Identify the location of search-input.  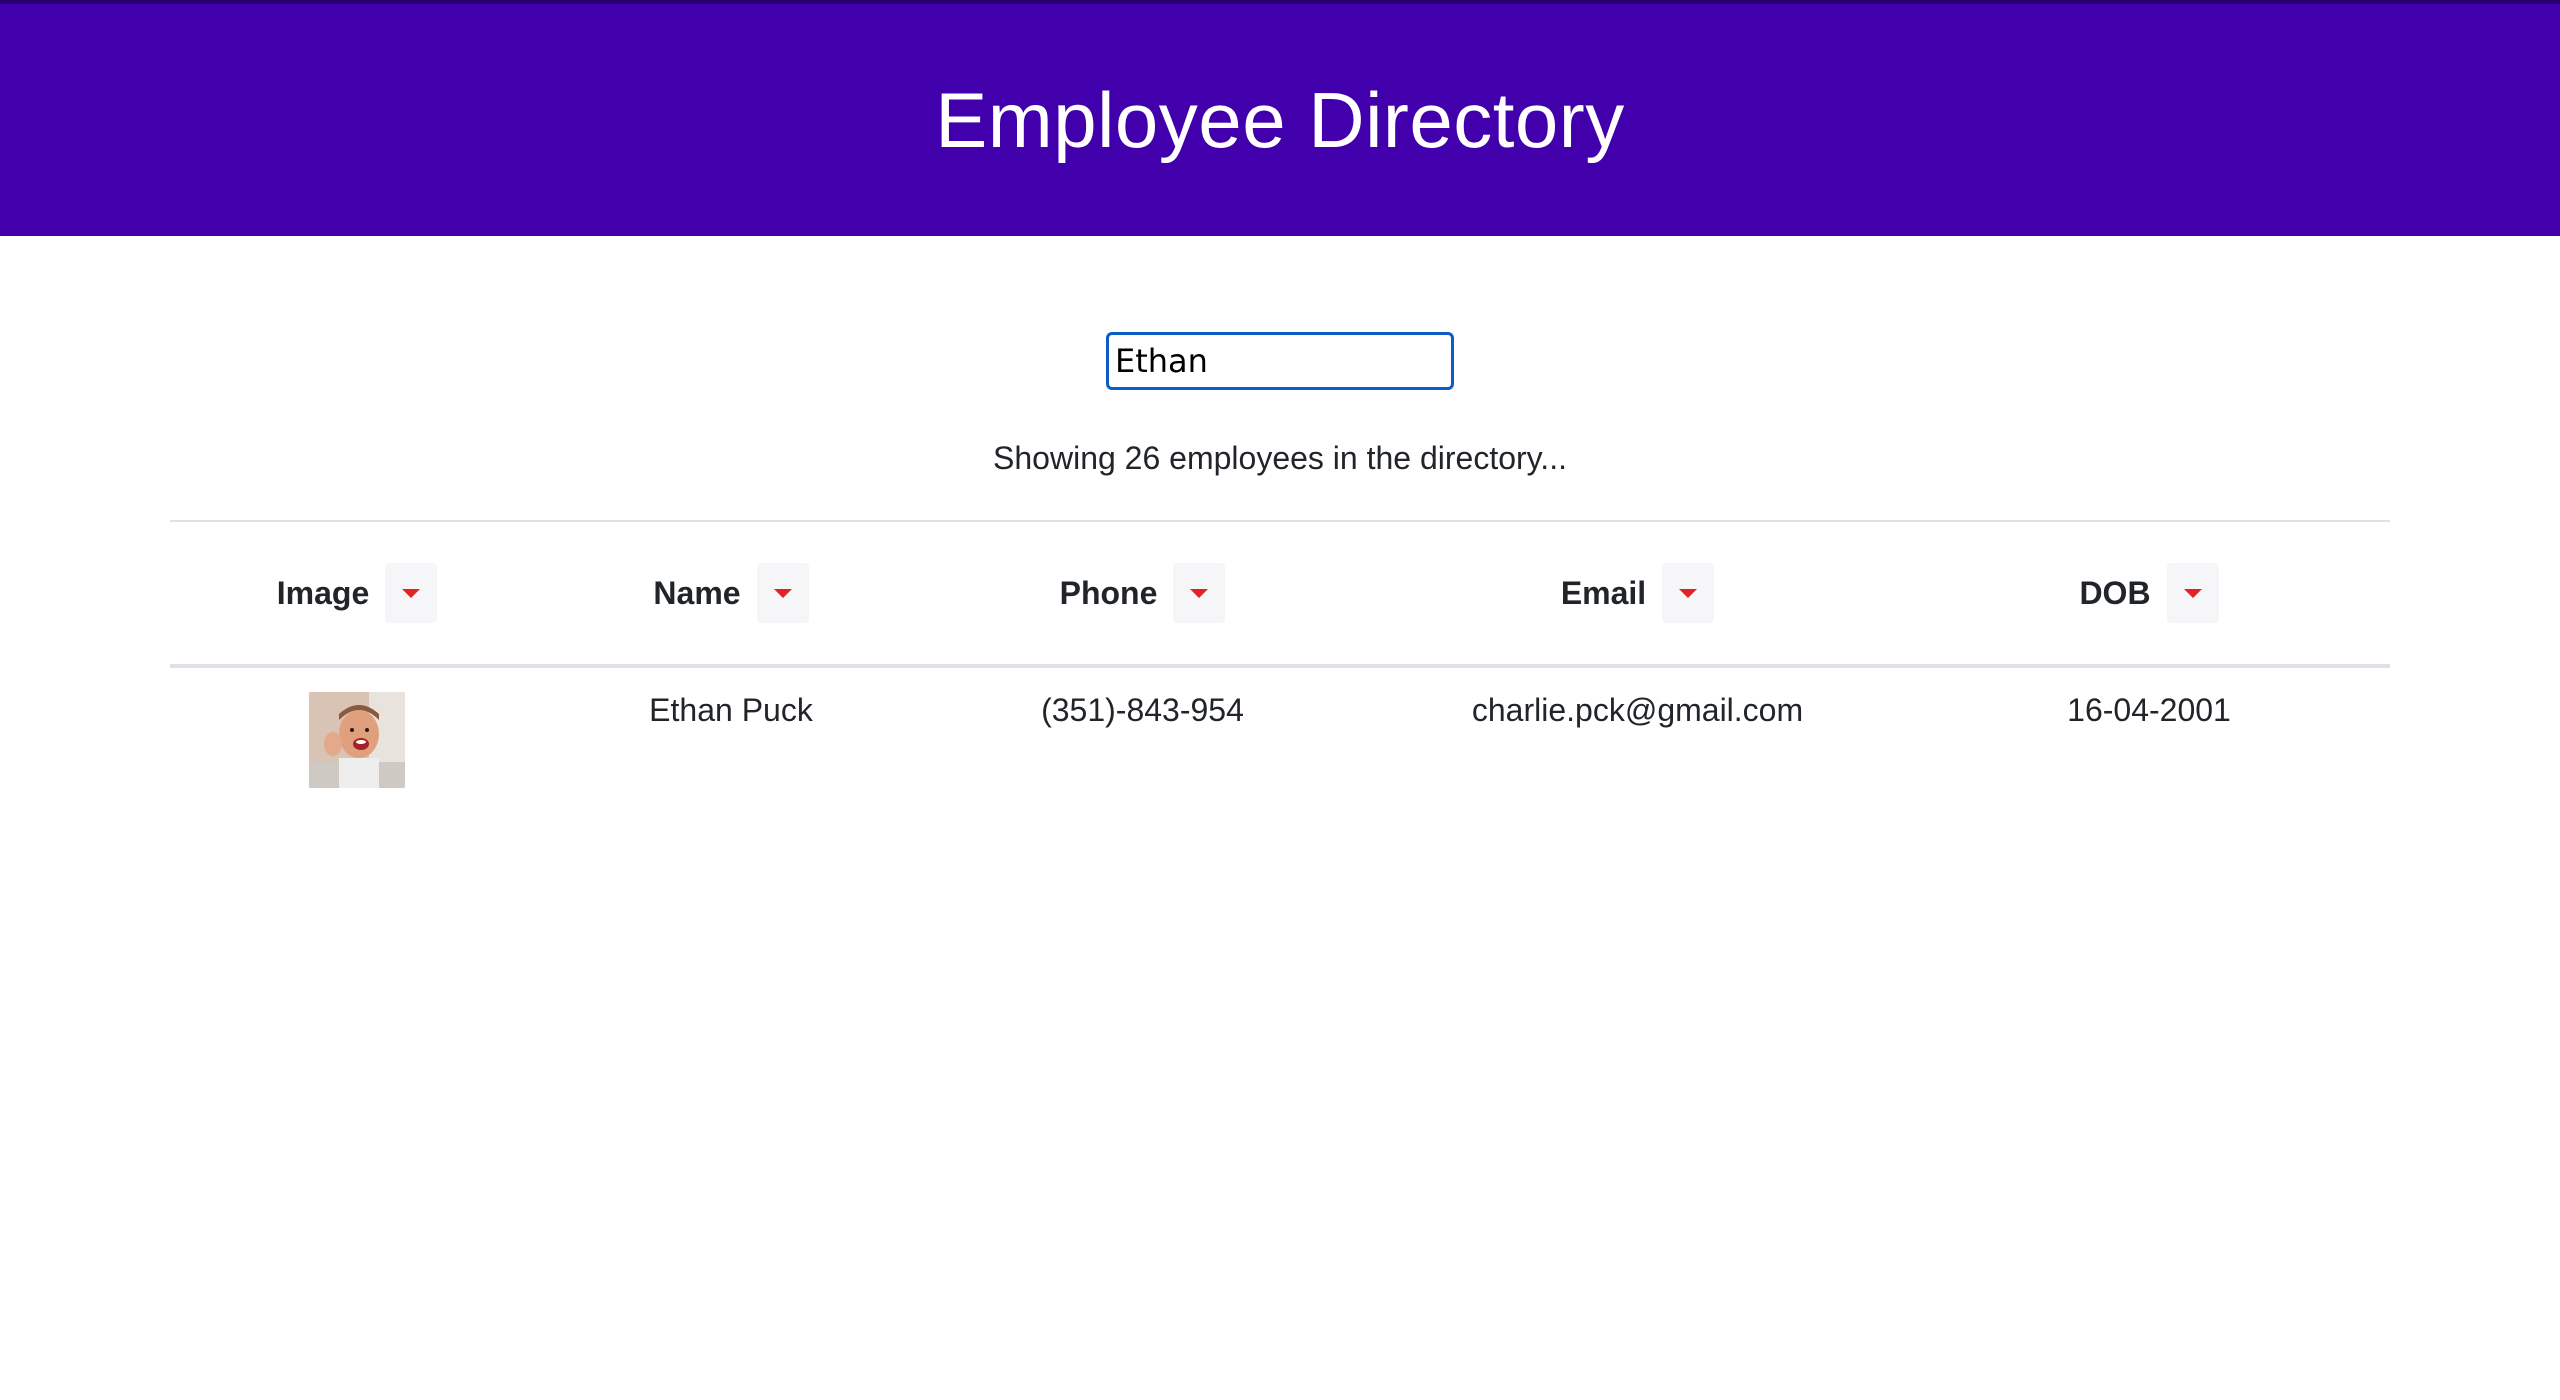
(1280, 361).